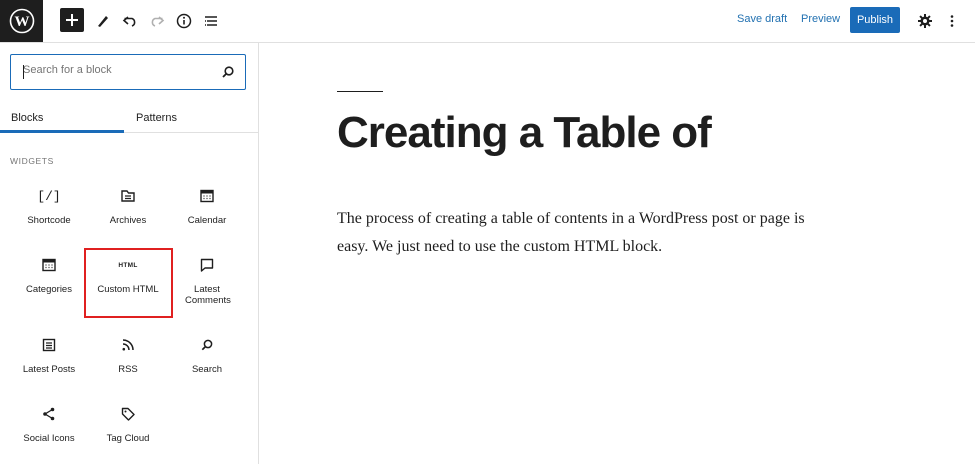 The height and width of the screenshot is (464, 975). What do you see at coordinates (207, 265) in the screenshot?
I see `comment-icon` at bounding box center [207, 265].